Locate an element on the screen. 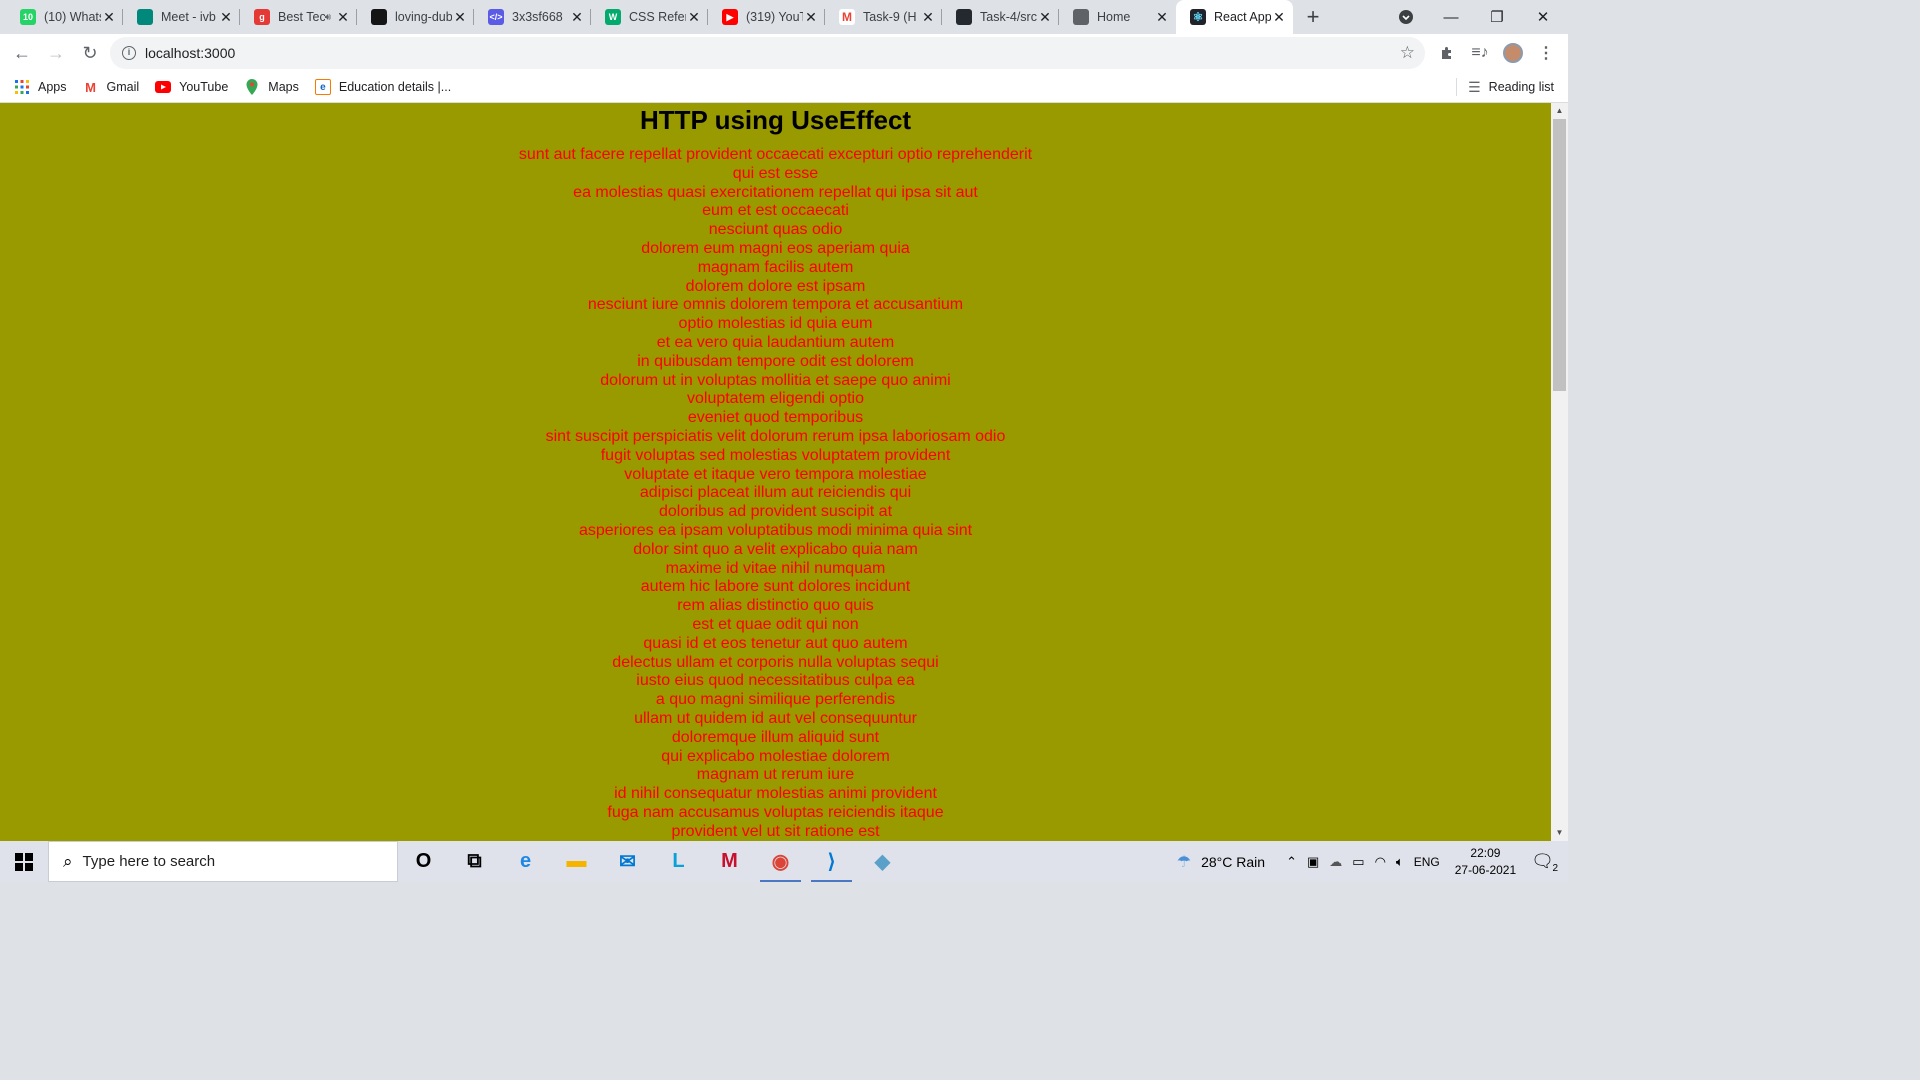 This screenshot has height=1080, width=1920. volume-icon: 🔈︎ is located at coordinates (1400, 862).